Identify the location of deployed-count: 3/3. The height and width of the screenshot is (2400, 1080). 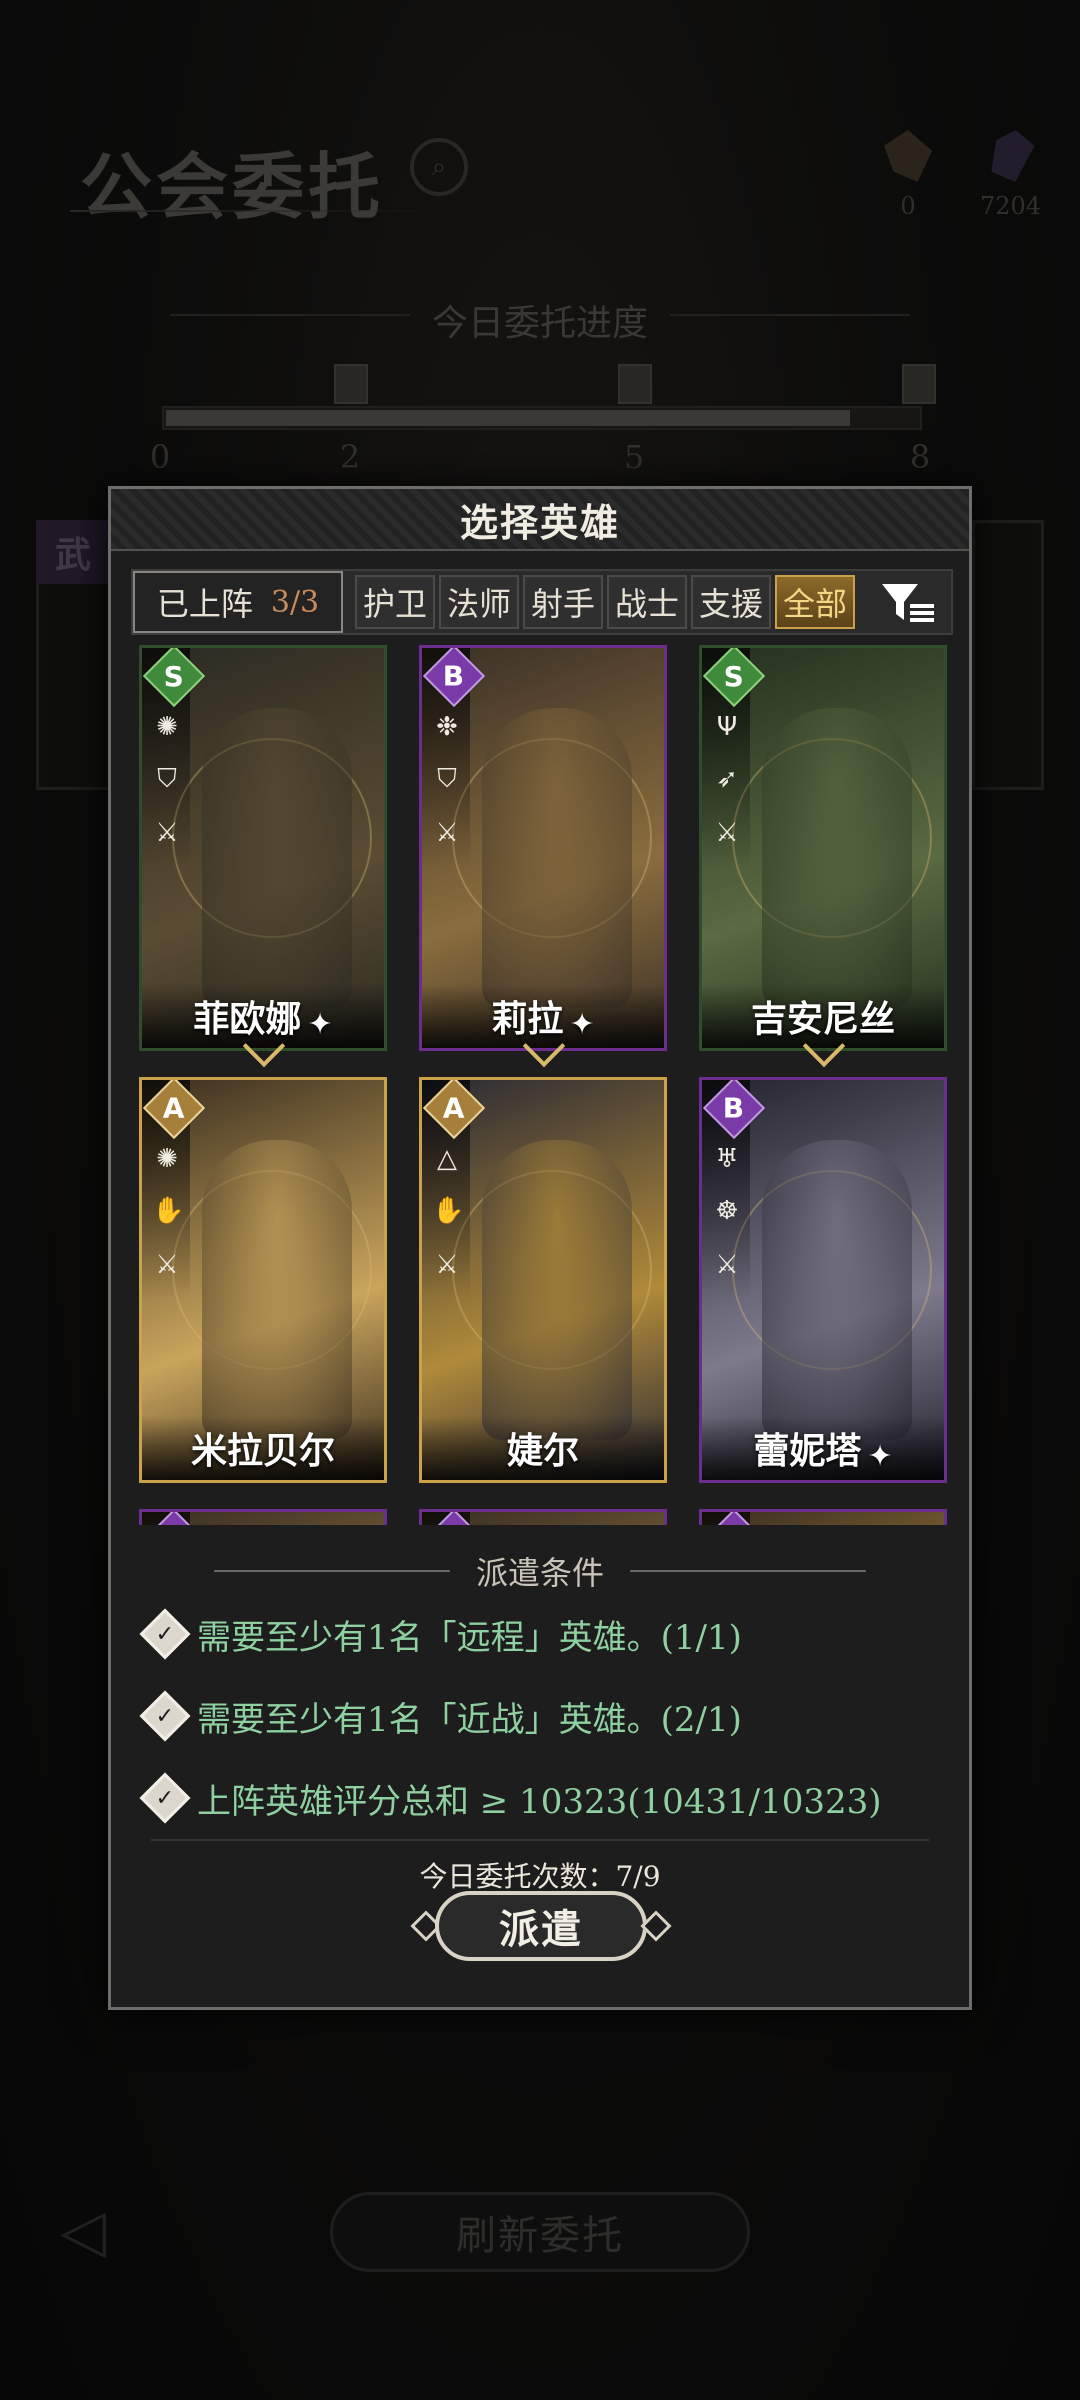
(295, 602).